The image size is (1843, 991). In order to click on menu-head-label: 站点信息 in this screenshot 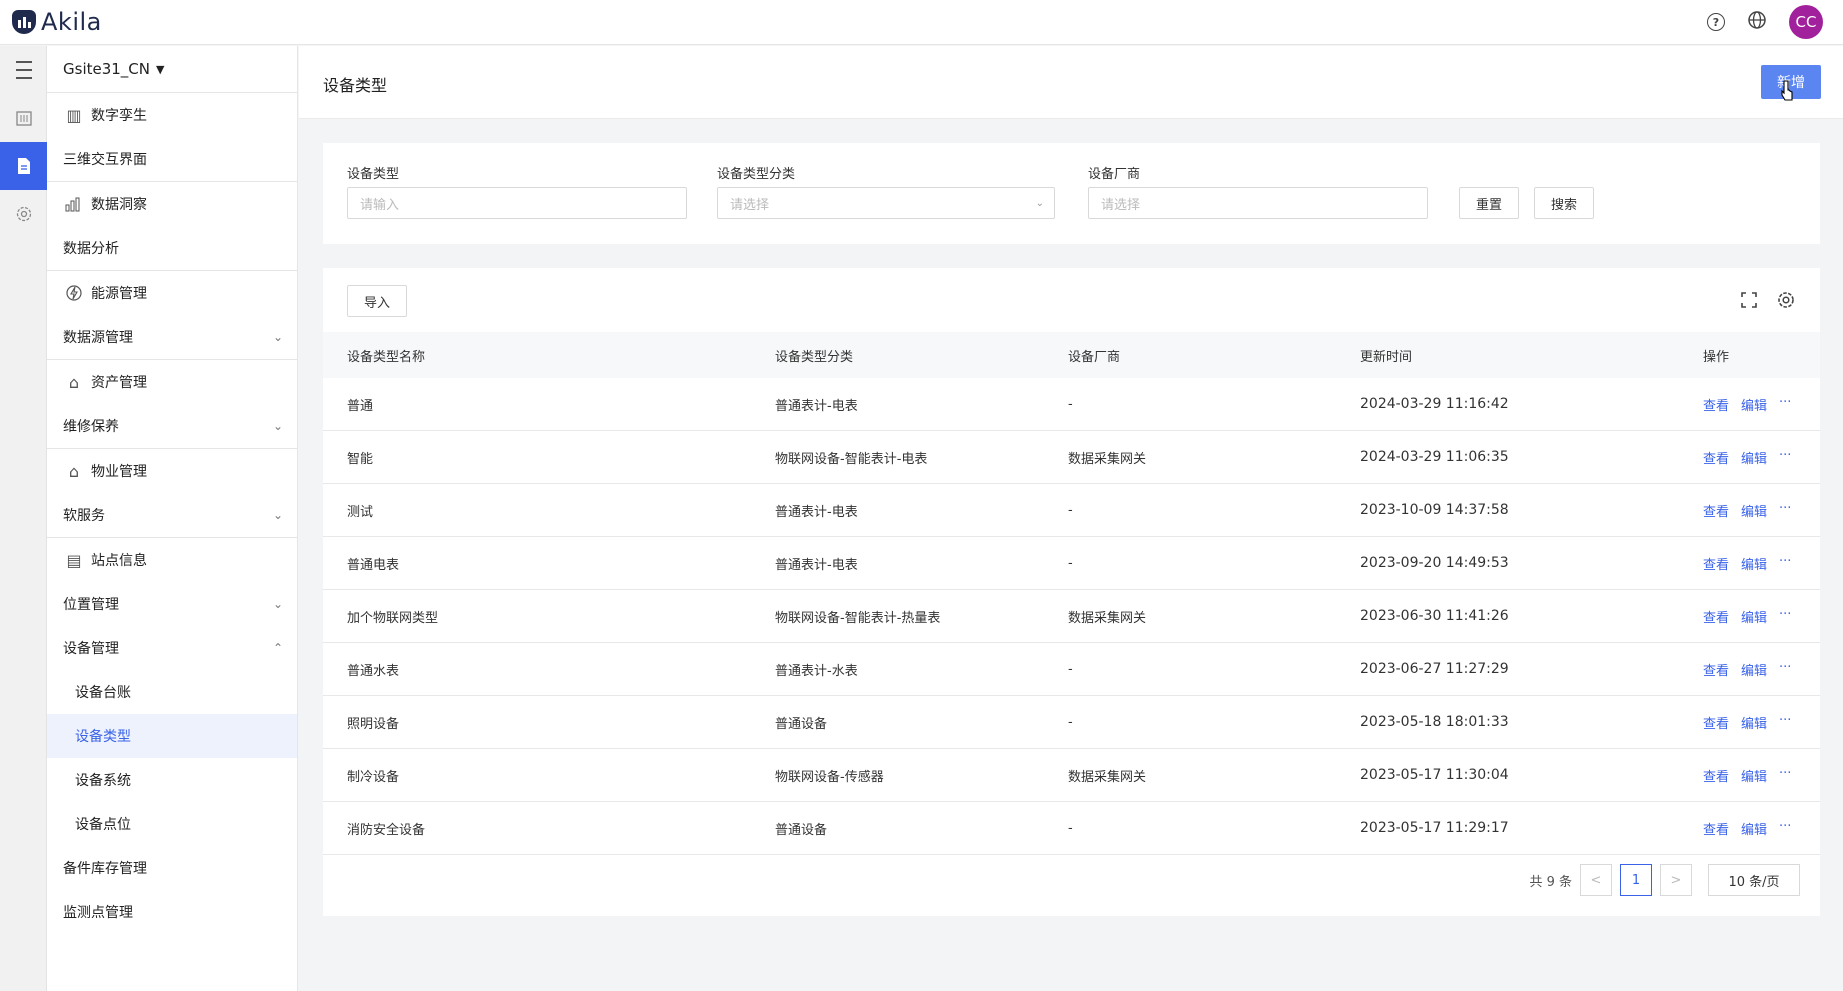, I will do `click(119, 561)`.